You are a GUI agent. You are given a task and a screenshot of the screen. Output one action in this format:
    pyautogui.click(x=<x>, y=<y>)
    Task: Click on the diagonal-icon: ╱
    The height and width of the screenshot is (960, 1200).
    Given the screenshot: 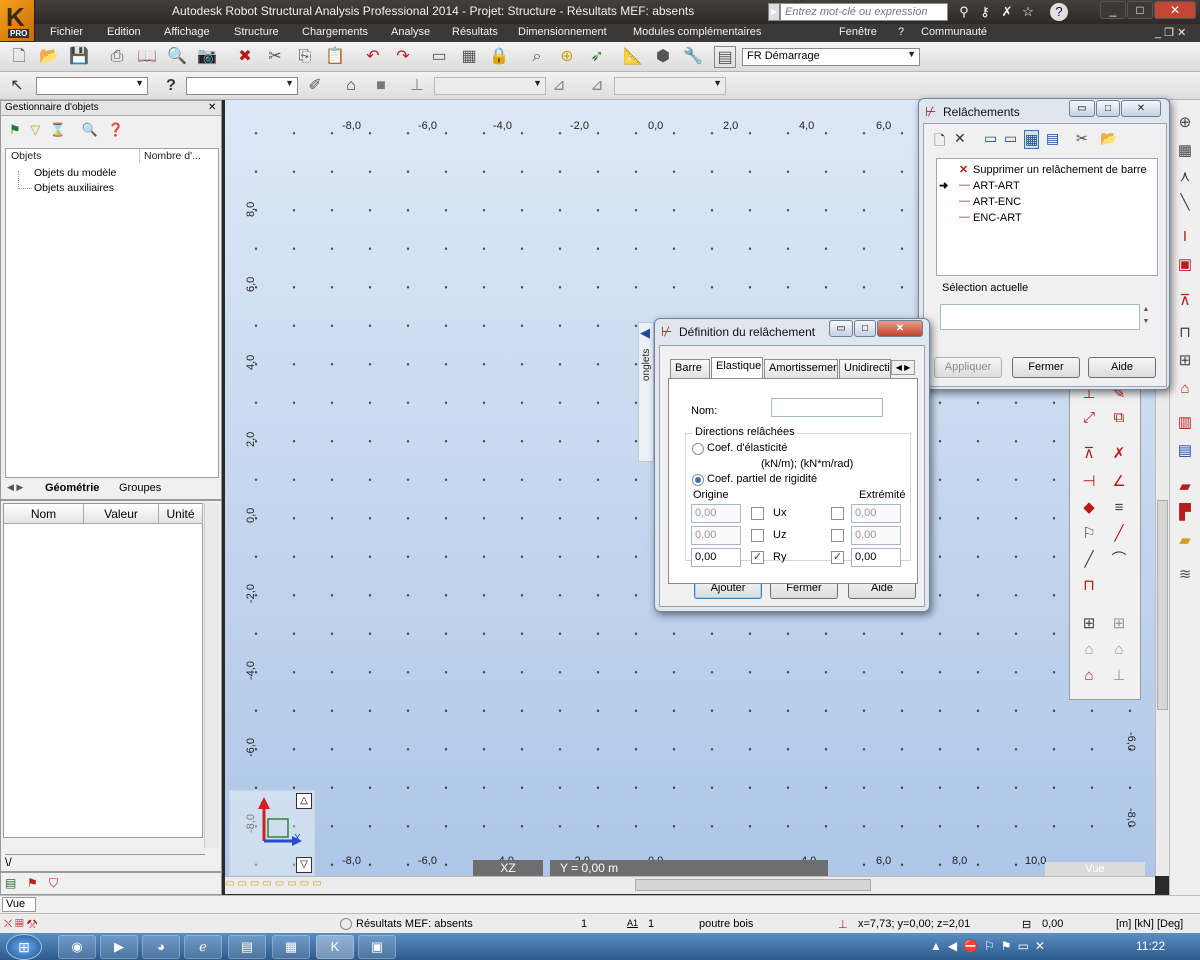 What is the action you would take?
    pyautogui.click(x=1089, y=560)
    